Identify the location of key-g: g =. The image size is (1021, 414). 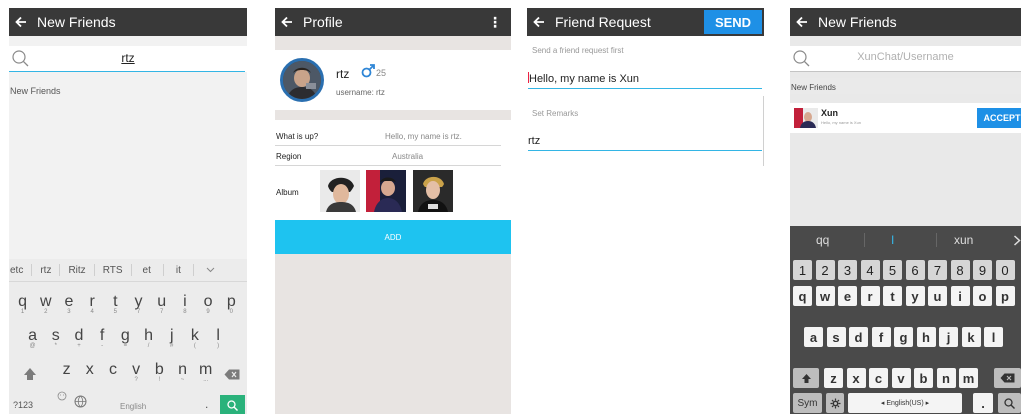
(125, 338).